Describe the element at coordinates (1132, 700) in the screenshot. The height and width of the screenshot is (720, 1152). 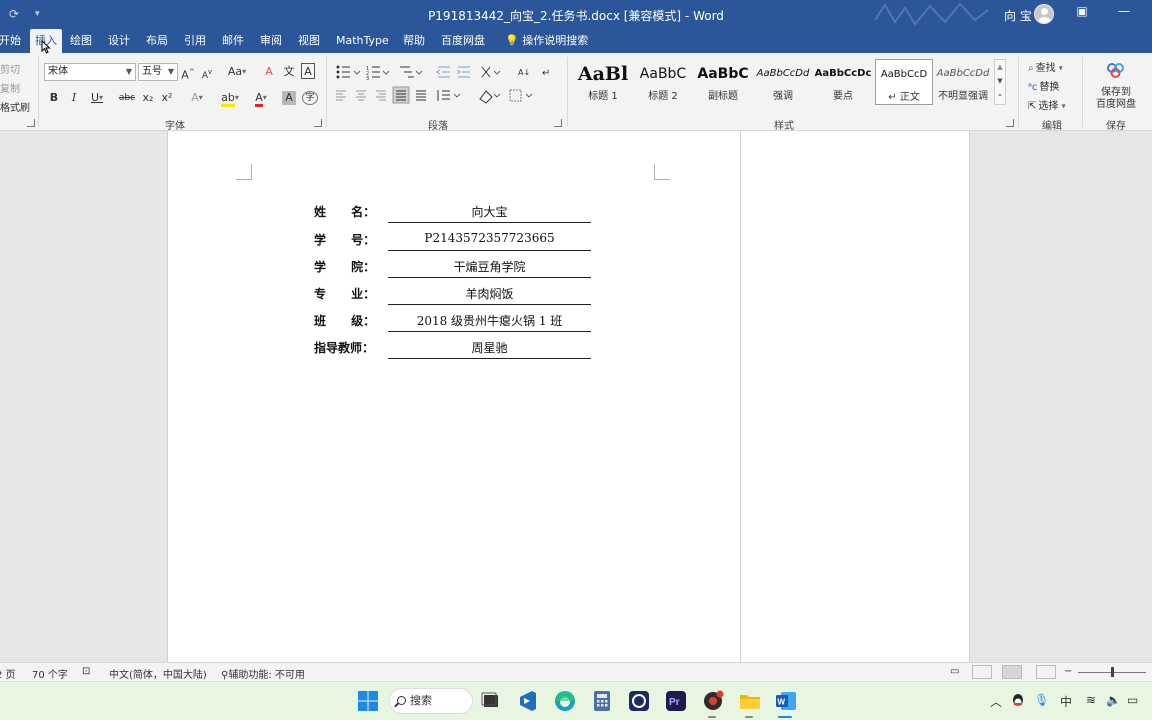
I see `battery-icon: ▭` at that location.